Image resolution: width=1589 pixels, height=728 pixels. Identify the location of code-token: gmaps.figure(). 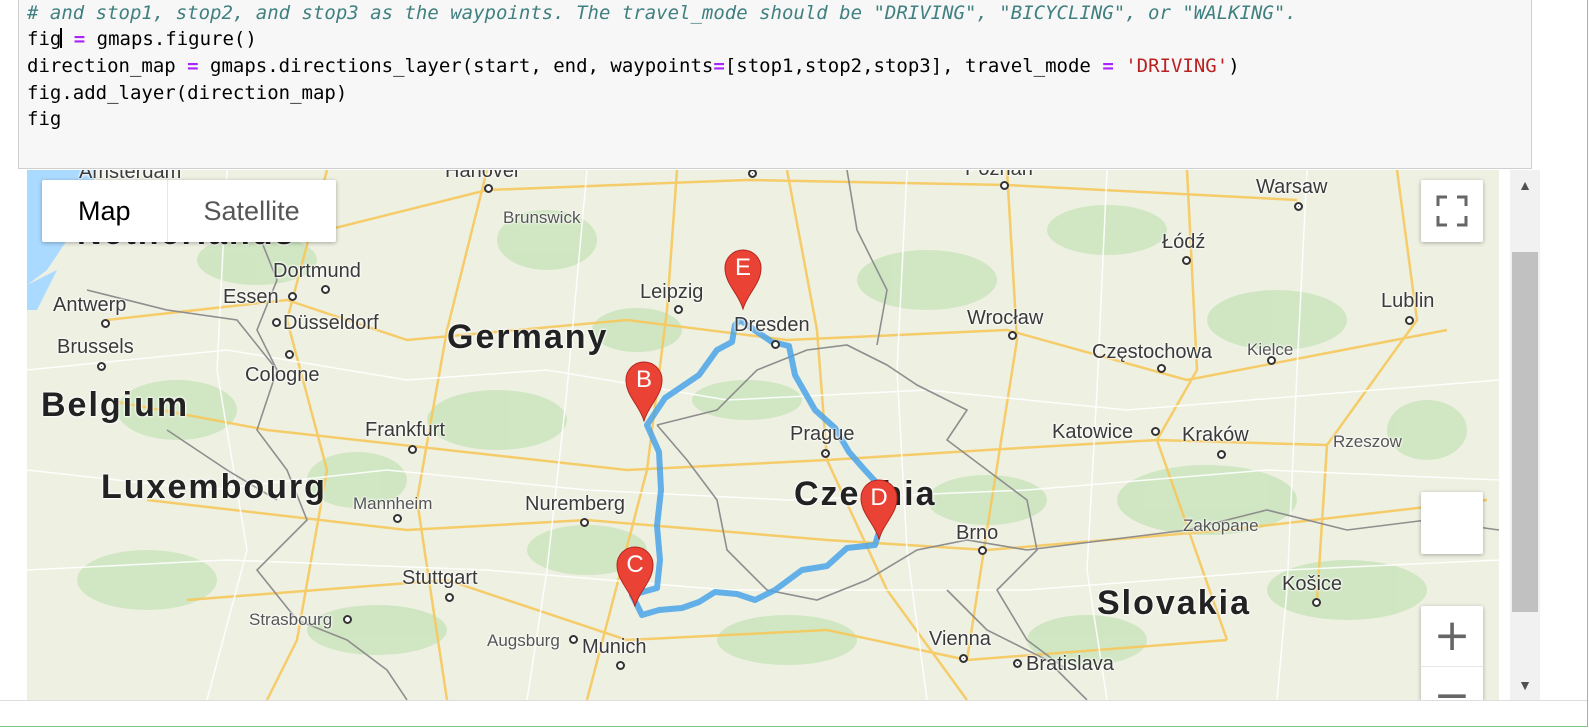
(176, 39).